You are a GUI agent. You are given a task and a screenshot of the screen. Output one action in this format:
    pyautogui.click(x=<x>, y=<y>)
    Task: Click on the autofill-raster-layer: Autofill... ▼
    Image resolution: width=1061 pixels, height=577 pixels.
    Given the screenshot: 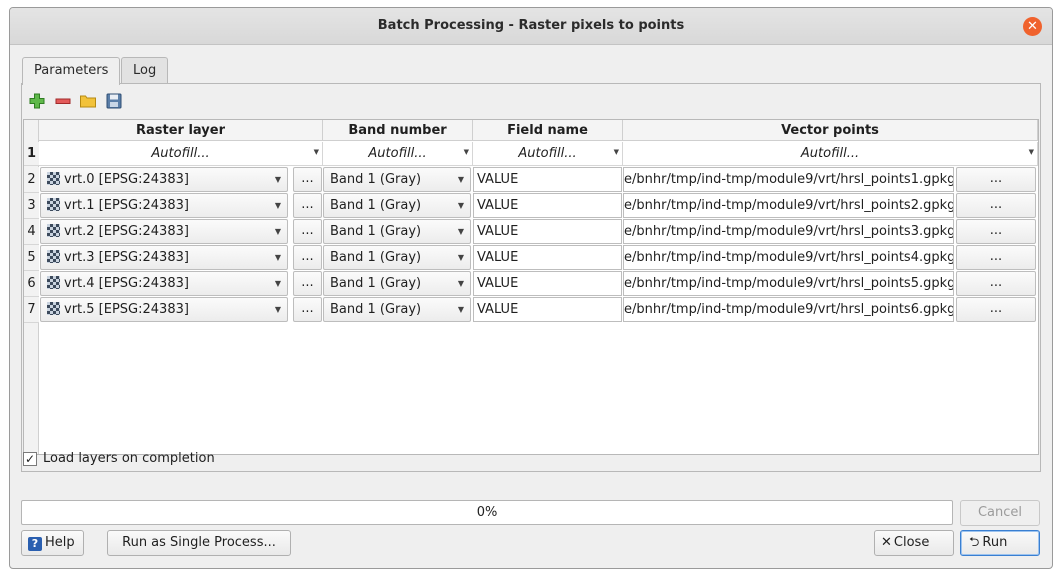 What is the action you would take?
    pyautogui.click(x=181, y=154)
    